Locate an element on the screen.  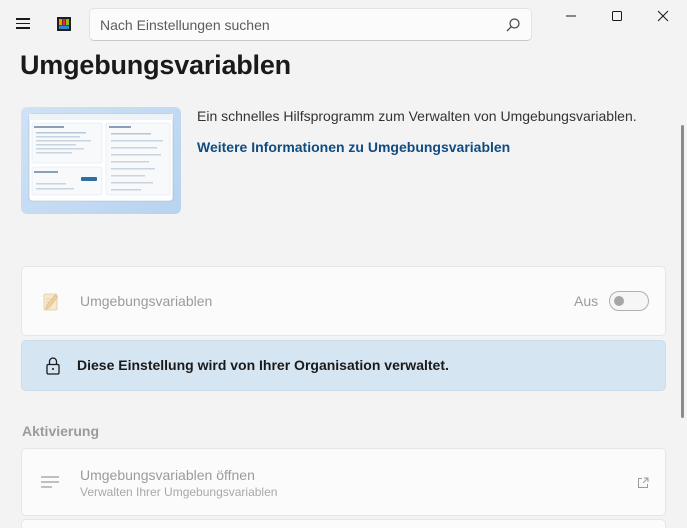
next-card is located at coordinates (343, 523).